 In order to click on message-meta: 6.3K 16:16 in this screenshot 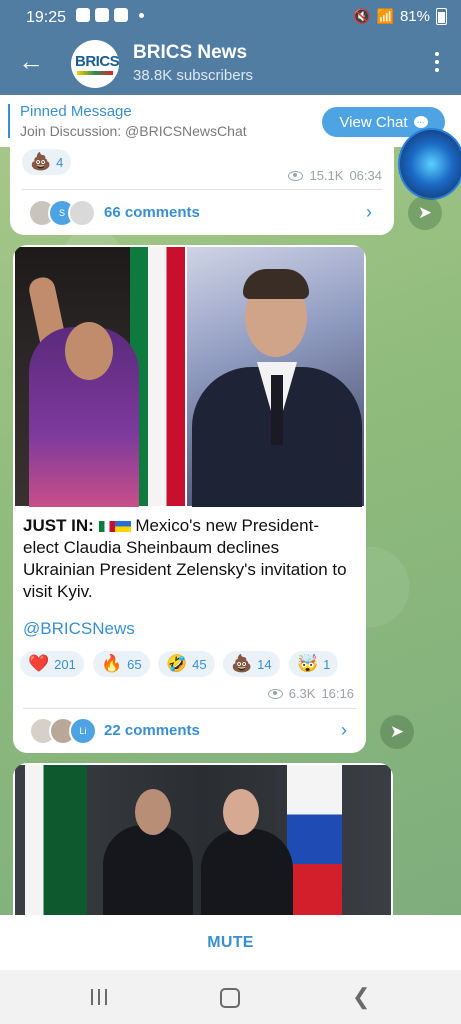, I will do `click(310, 693)`.